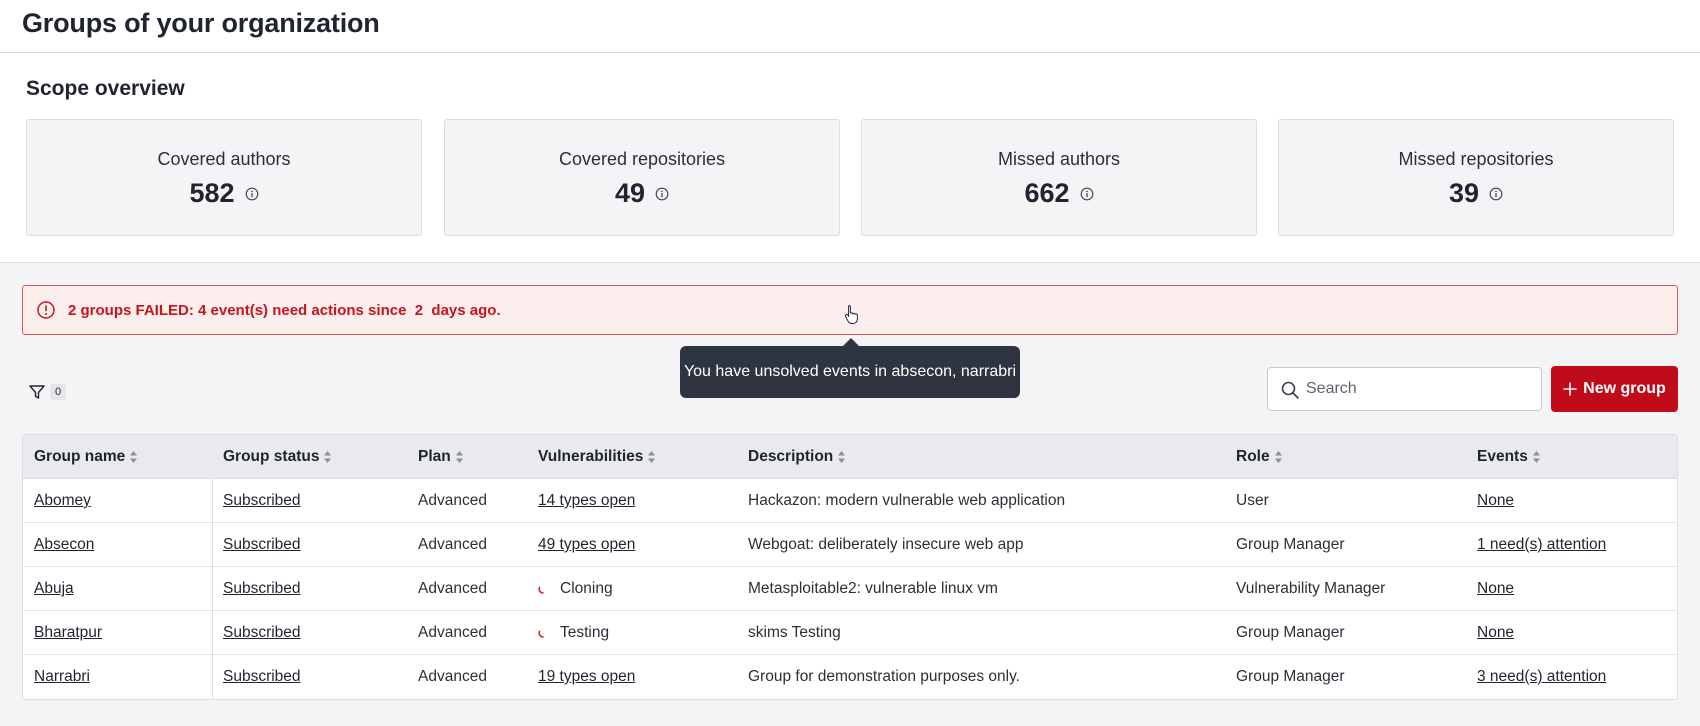 This screenshot has height=726, width=1700. I want to click on card-covered-authors: Covered authors 582, so click(224, 177).